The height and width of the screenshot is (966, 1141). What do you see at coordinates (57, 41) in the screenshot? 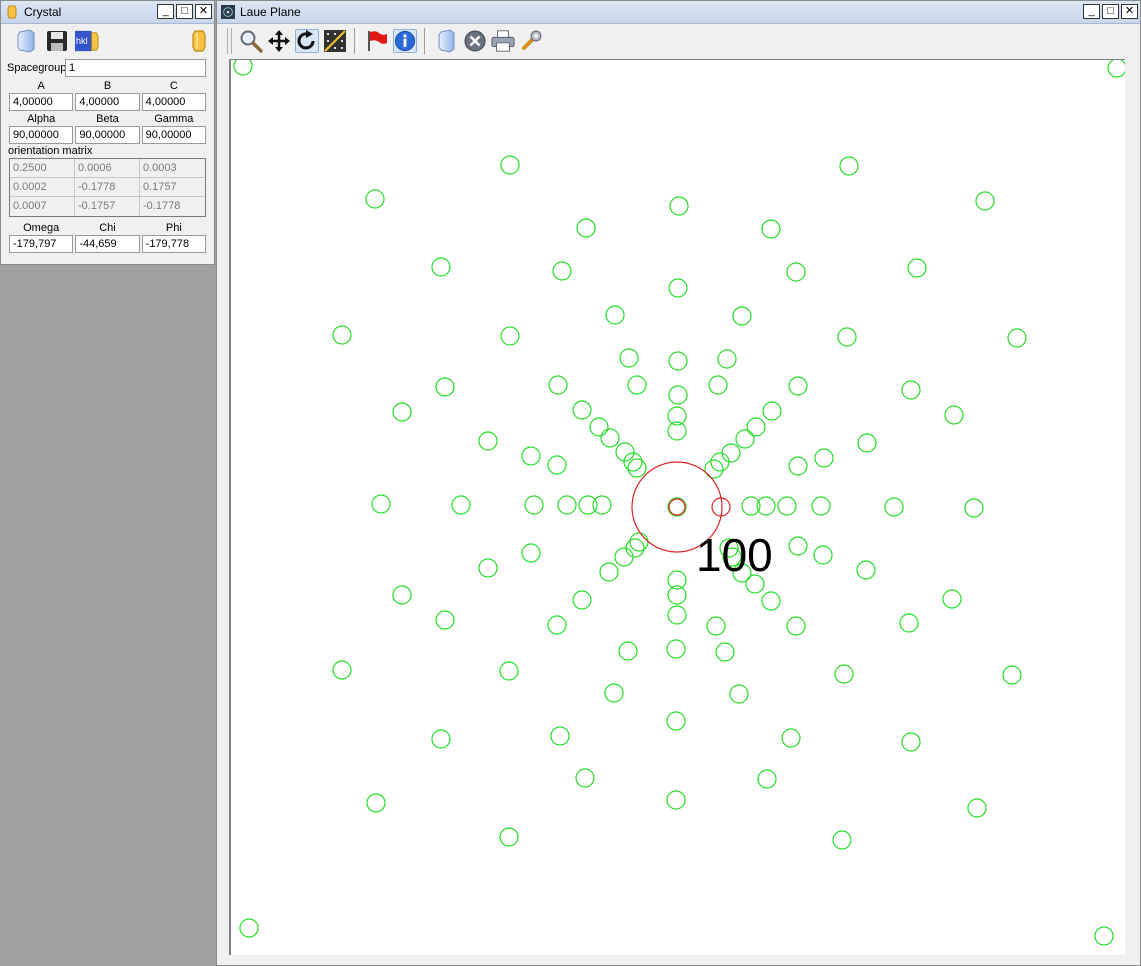
I see `save-icon` at bounding box center [57, 41].